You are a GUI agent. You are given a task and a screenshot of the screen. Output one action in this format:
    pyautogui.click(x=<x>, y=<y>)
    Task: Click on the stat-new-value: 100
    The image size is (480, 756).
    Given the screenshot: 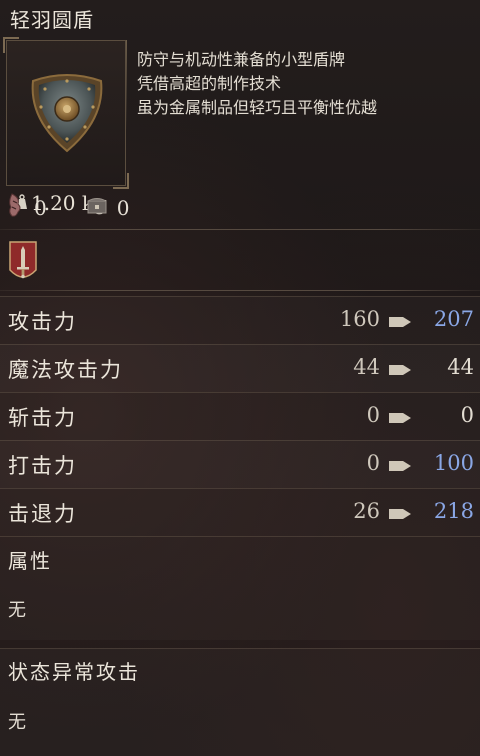 What is the action you would take?
    pyautogui.click(x=453, y=463)
    